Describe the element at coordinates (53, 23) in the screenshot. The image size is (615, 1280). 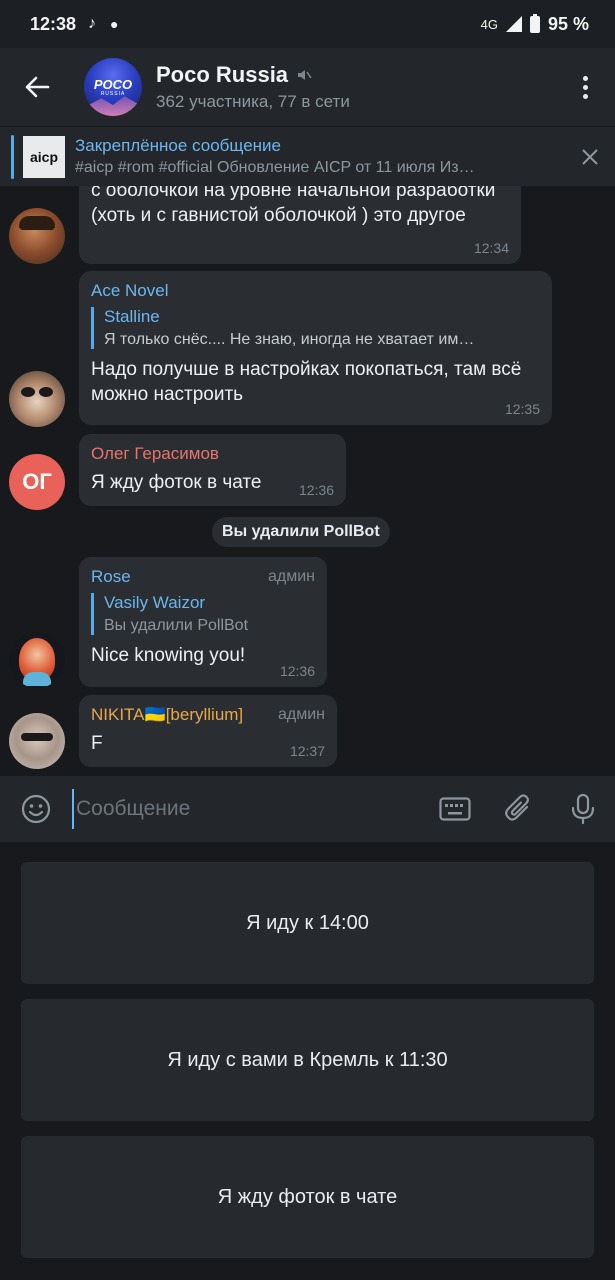
I see `status-time: 12:38` at that location.